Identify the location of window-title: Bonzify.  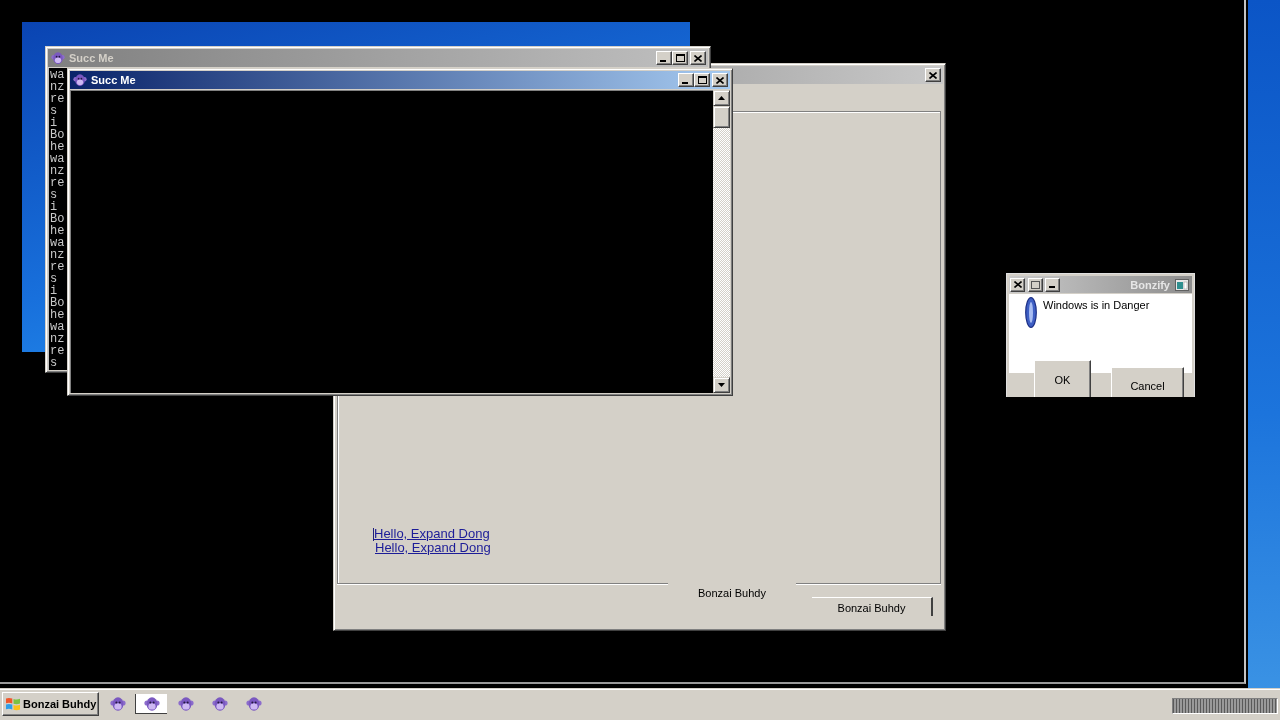
(1150, 284).